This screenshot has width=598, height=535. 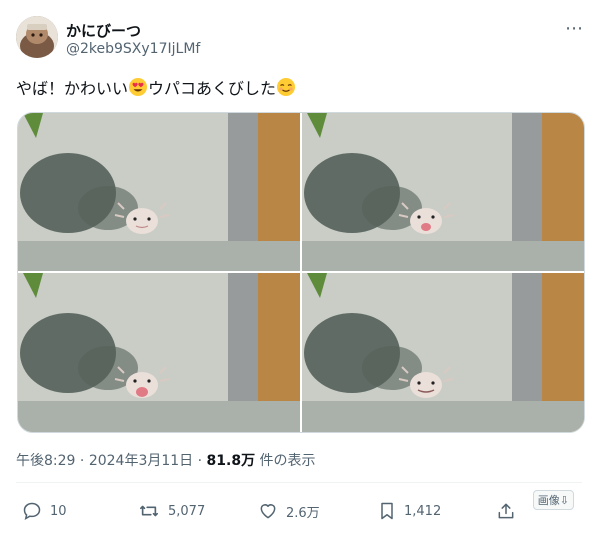 What do you see at coordinates (32, 511) in the screenshot?
I see `reply-icon` at bounding box center [32, 511].